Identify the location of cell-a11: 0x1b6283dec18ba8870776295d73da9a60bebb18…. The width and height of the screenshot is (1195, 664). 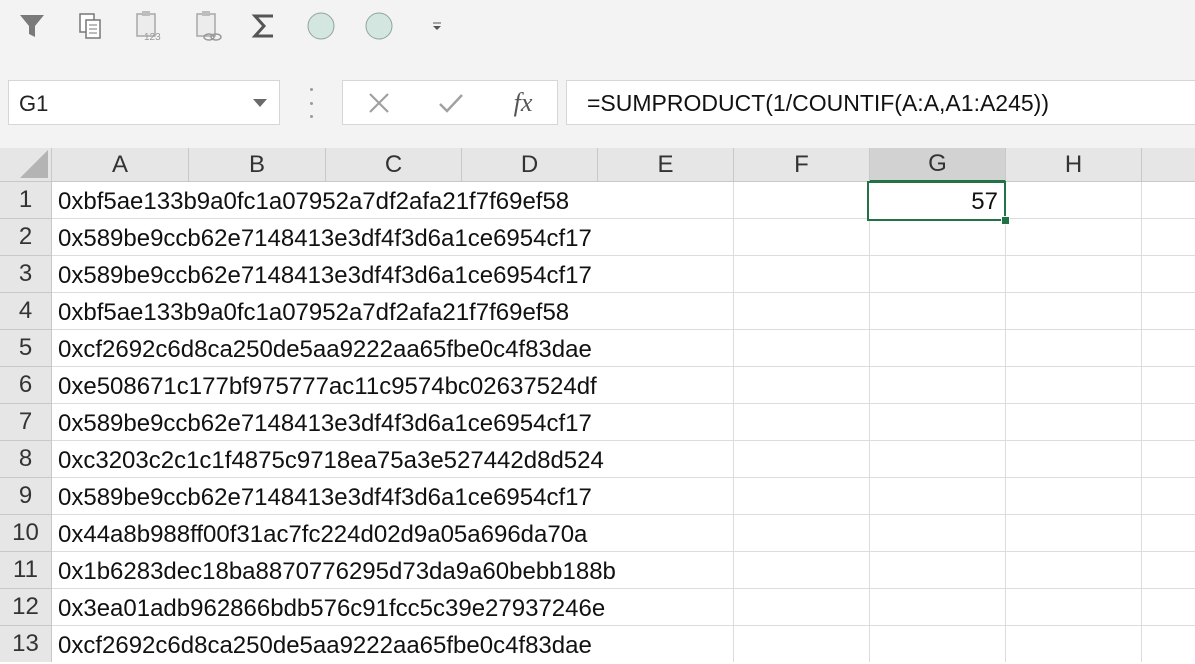
(337, 571).